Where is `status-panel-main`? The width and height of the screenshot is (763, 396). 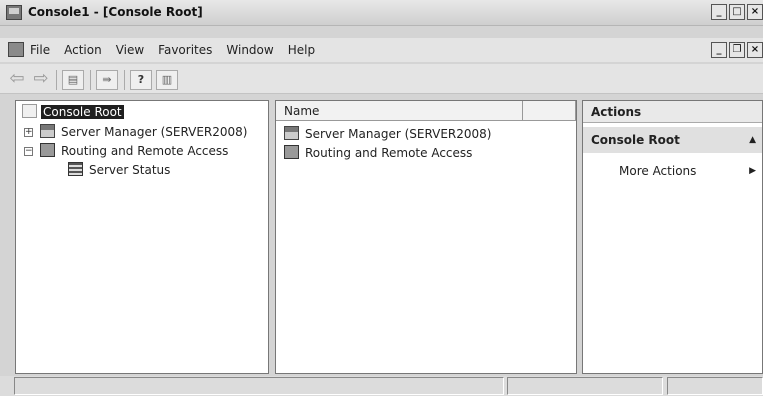
status-panel-main is located at coordinates (259, 386).